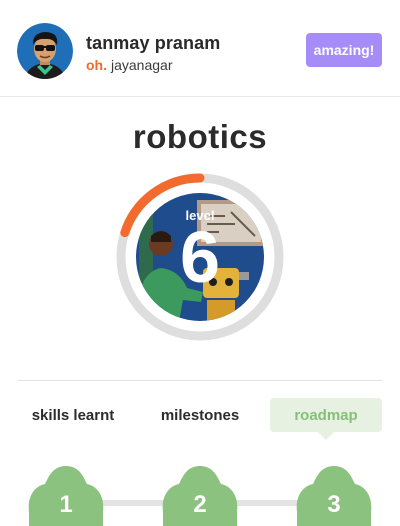 The height and width of the screenshot is (526, 400). I want to click on roadmap-step-1: 1, so click(66, 496).